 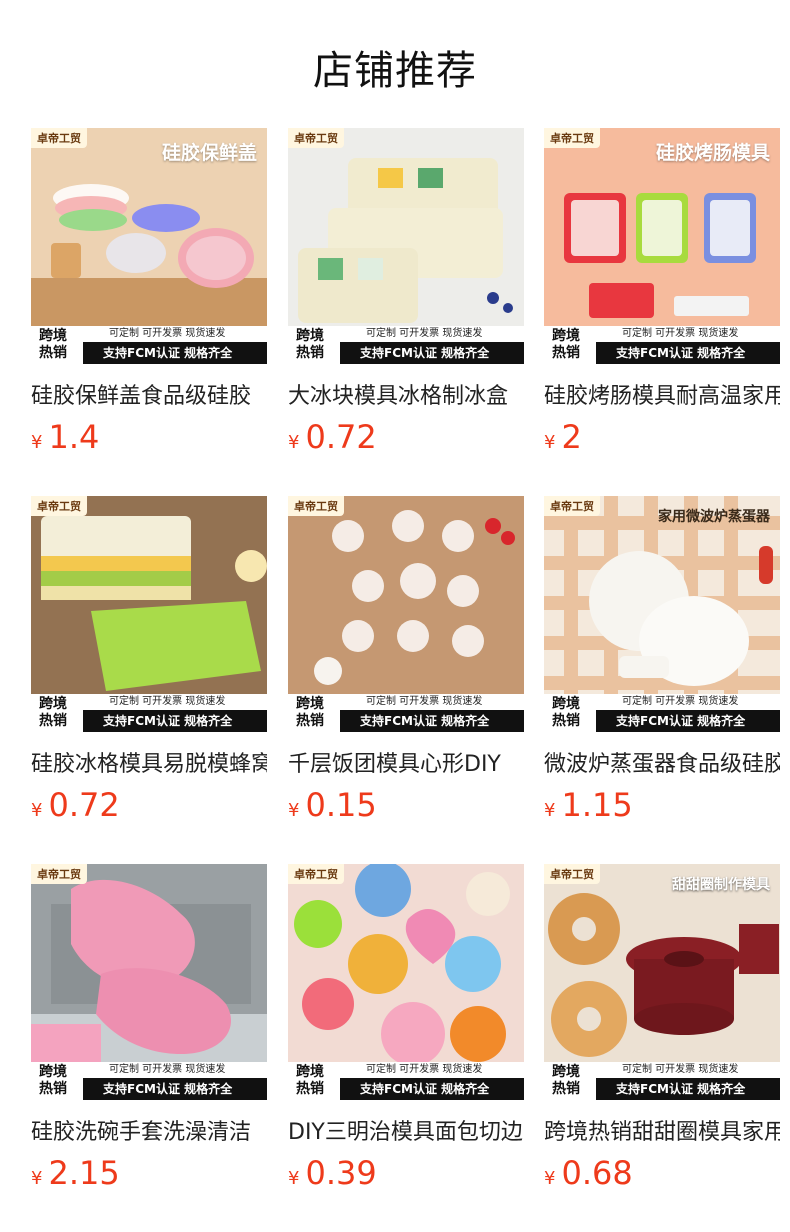 I want to click on section-title: 店铺推荐, so click(x=395, y=71).